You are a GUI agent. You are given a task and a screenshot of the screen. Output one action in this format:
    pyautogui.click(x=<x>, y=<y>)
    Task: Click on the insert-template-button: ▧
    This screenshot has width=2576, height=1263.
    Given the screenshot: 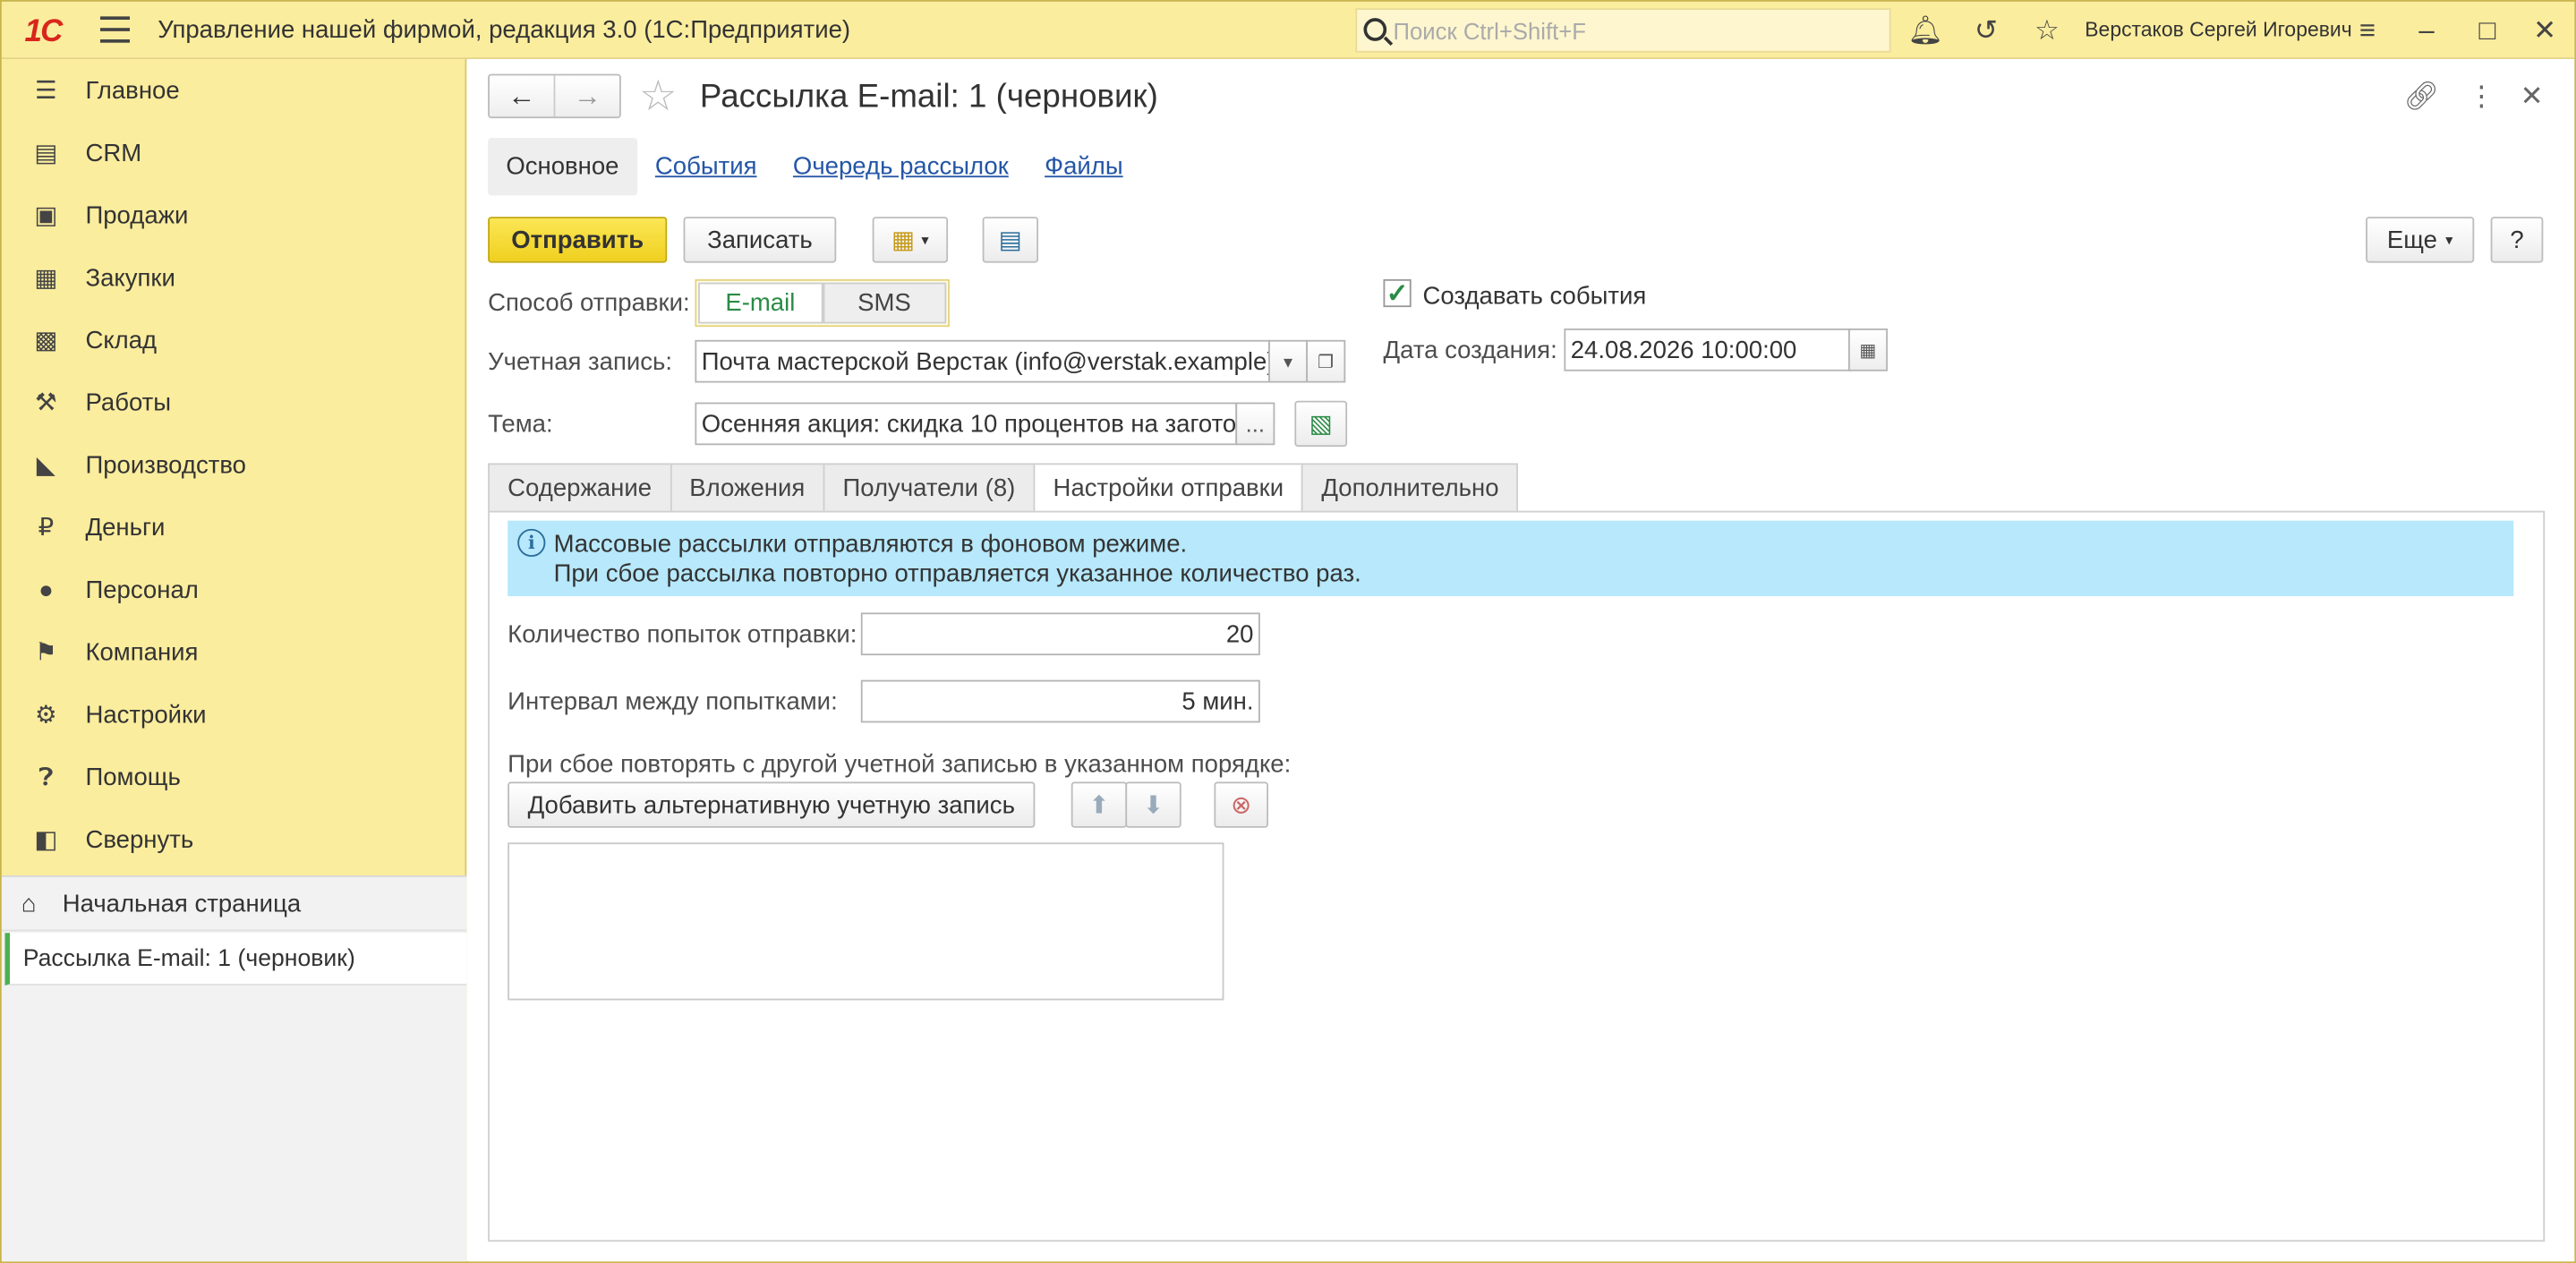 What is the action you would take?
    pyautogui.click(x=1321, y=424)
    